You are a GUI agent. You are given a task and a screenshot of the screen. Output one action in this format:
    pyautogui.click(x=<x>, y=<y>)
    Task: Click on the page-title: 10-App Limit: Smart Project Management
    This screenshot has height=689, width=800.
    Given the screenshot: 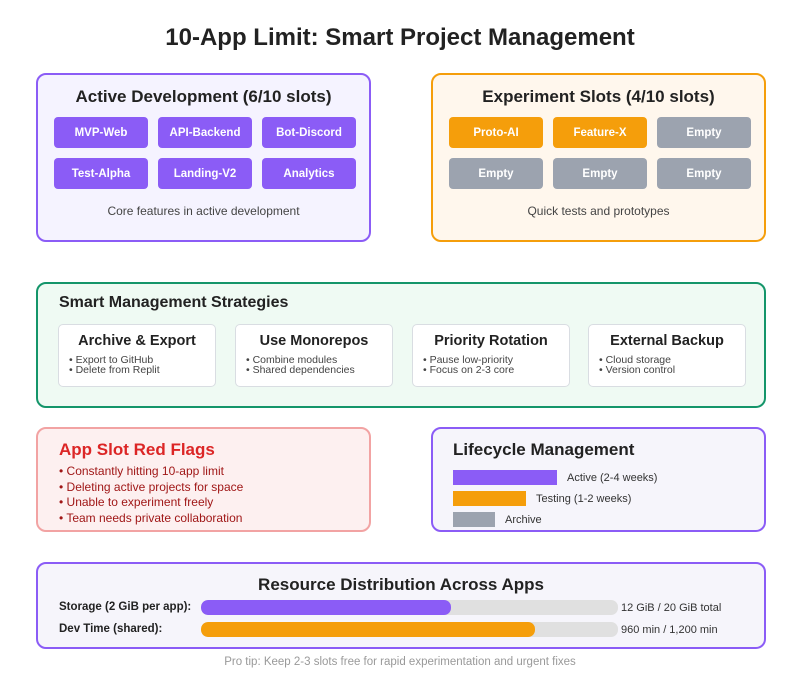 What is the action you would take?
    pyautogui.click(x=400, y=37)
    